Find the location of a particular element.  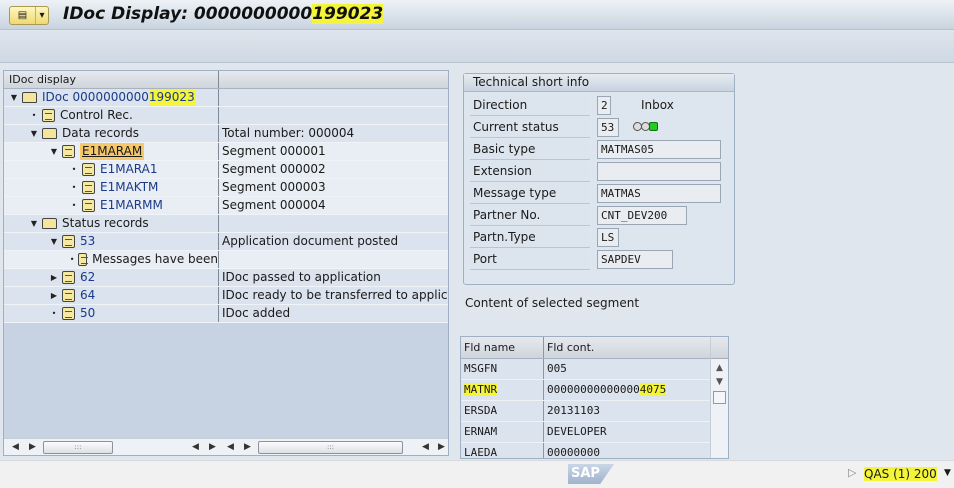

tree-node-label: E1MARA1 is located at coordinates (128, 169).